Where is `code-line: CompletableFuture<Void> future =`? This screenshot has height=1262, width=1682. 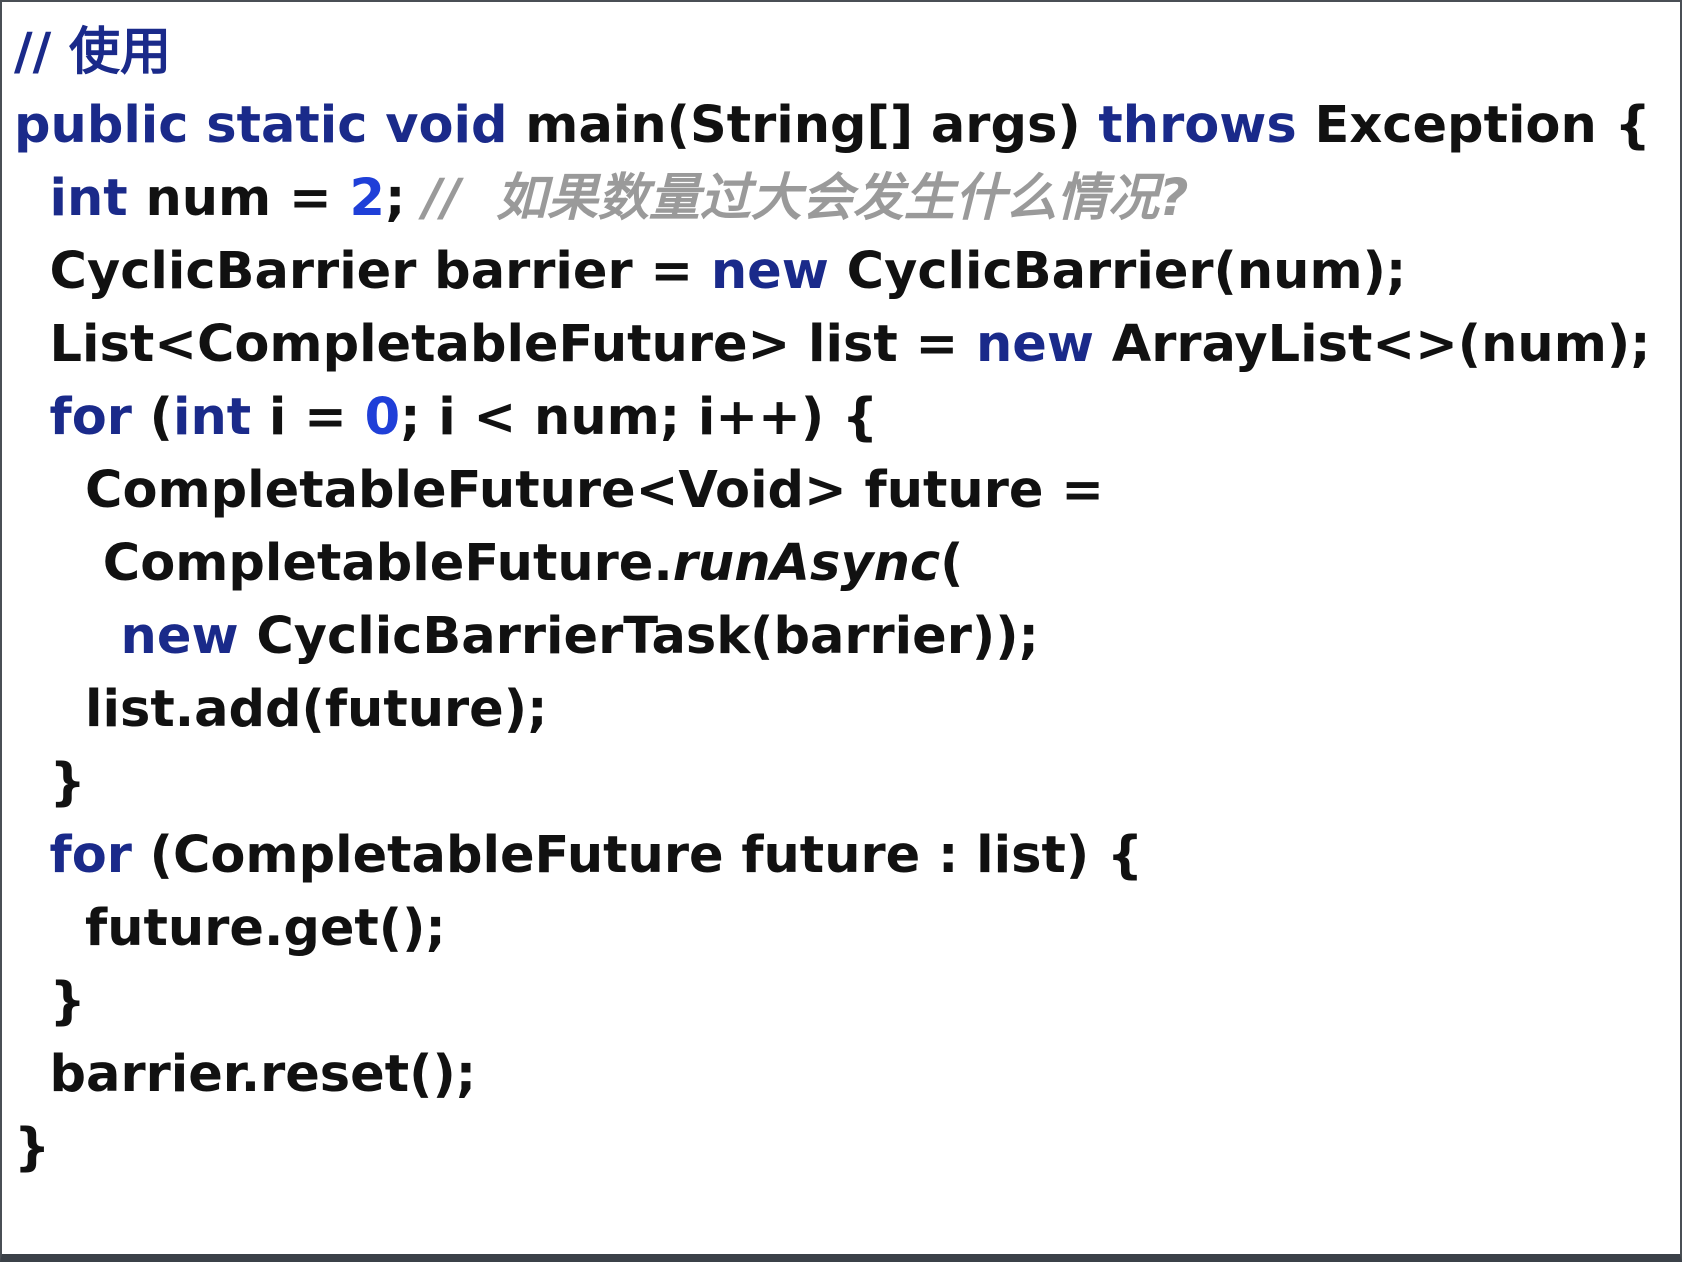 code-line: CompletableFuture<Void> future = is located at coordinates (832, 490).